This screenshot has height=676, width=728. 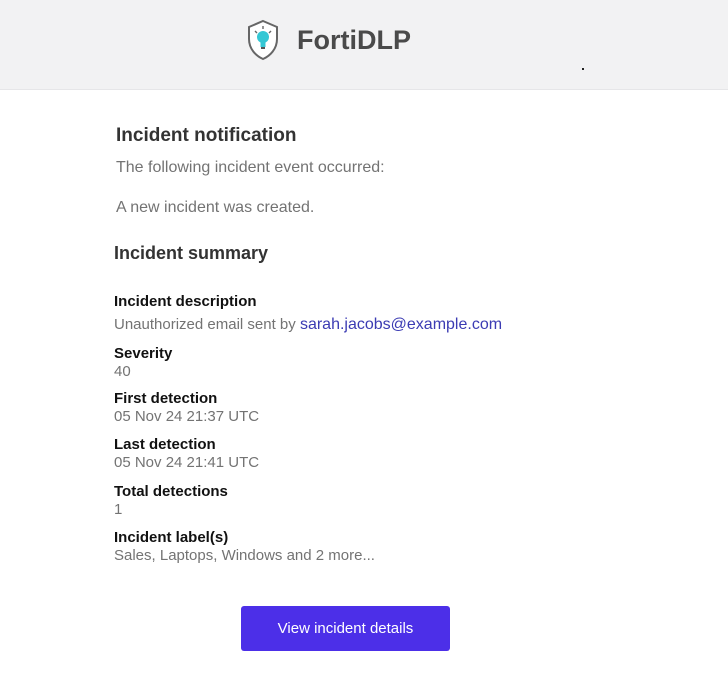 I want to click on first-detection-label: First detection, so click(x=166, y=398).